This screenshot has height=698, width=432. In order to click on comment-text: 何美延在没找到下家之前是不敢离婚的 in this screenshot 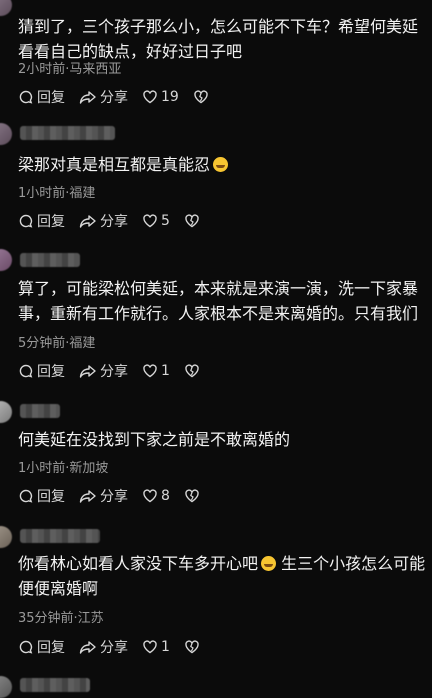, I will do `click(225, 439)`.